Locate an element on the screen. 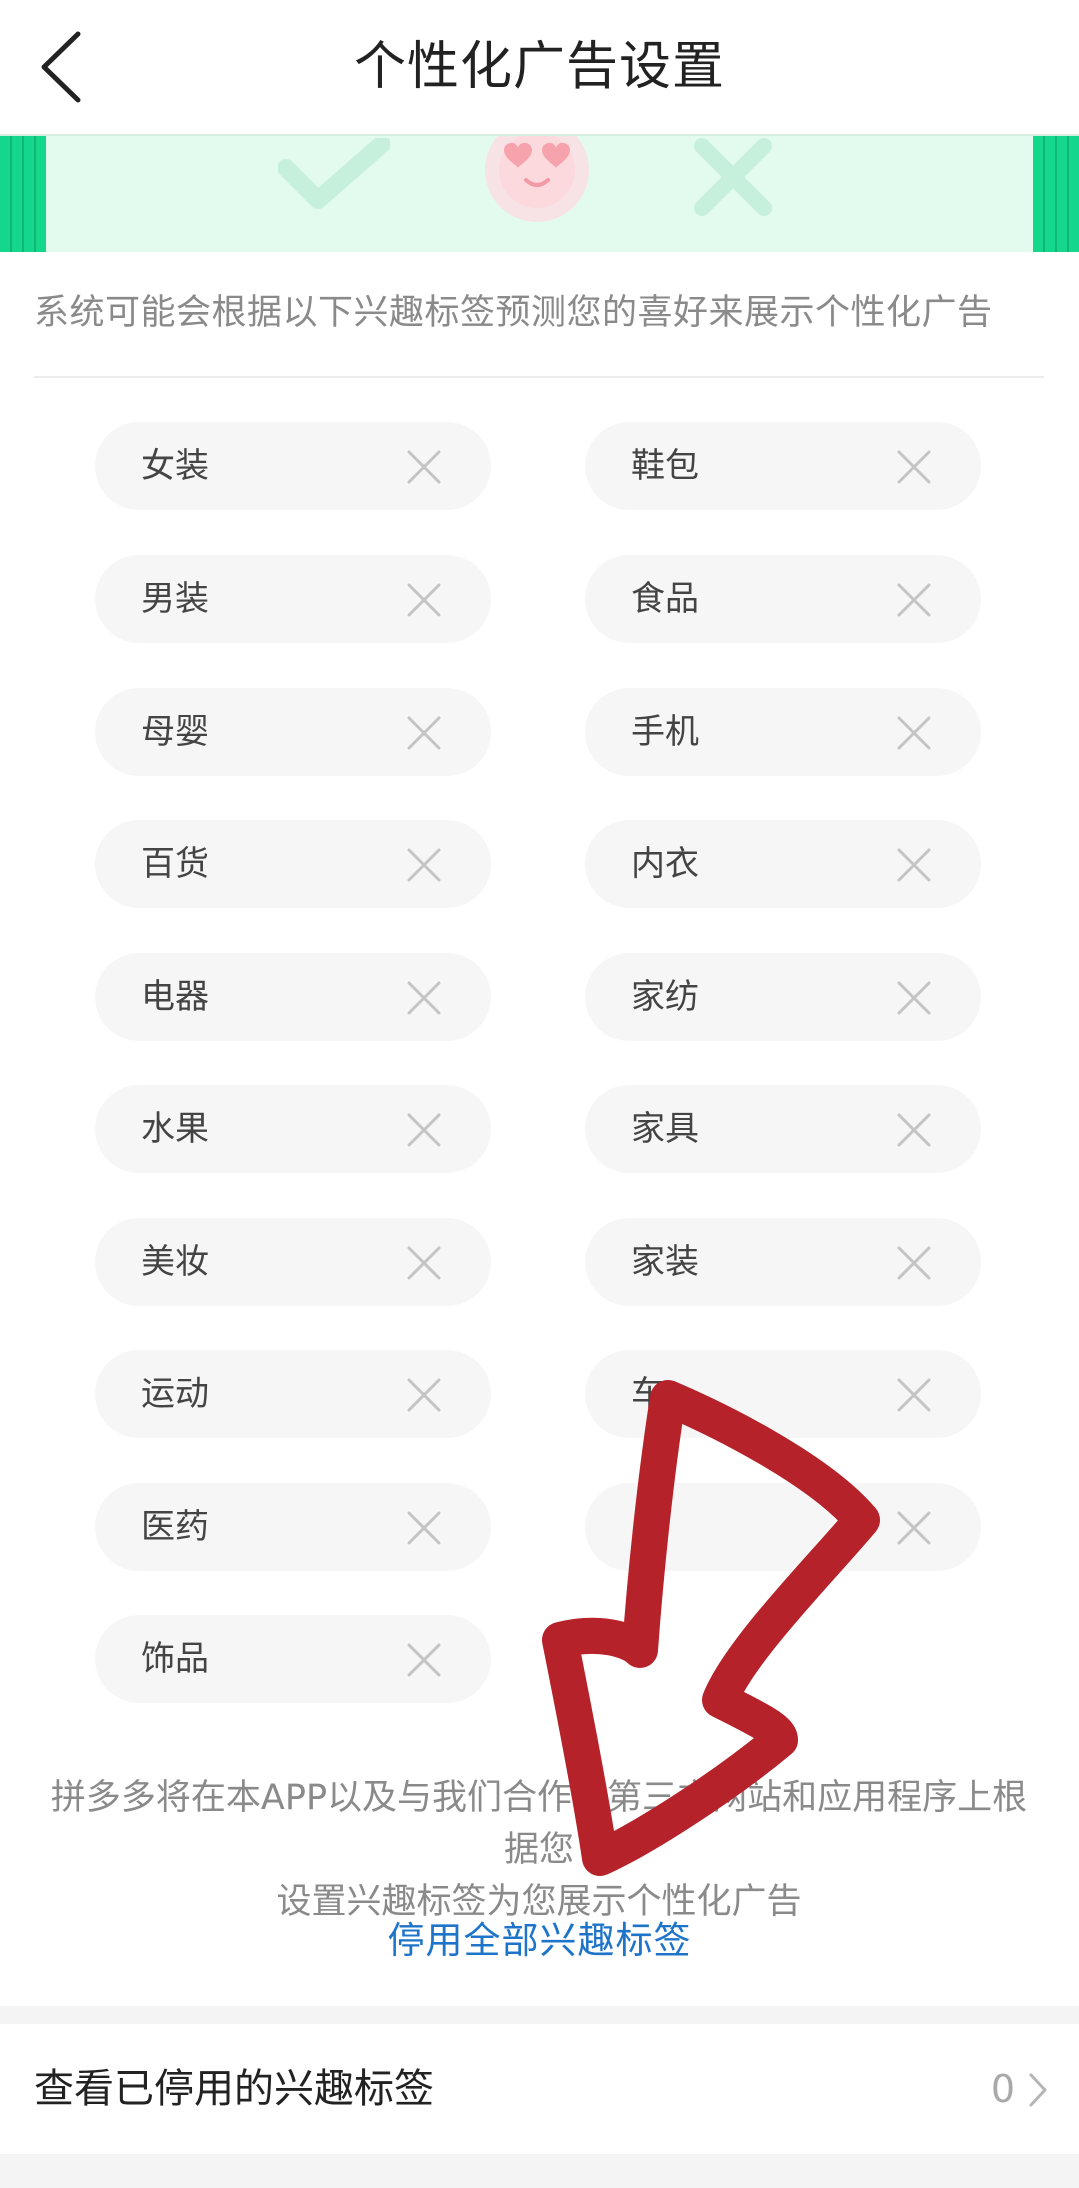 The image size is (1079, 2188). interest-tag: 内衣 is located at coordinates (783, 864).